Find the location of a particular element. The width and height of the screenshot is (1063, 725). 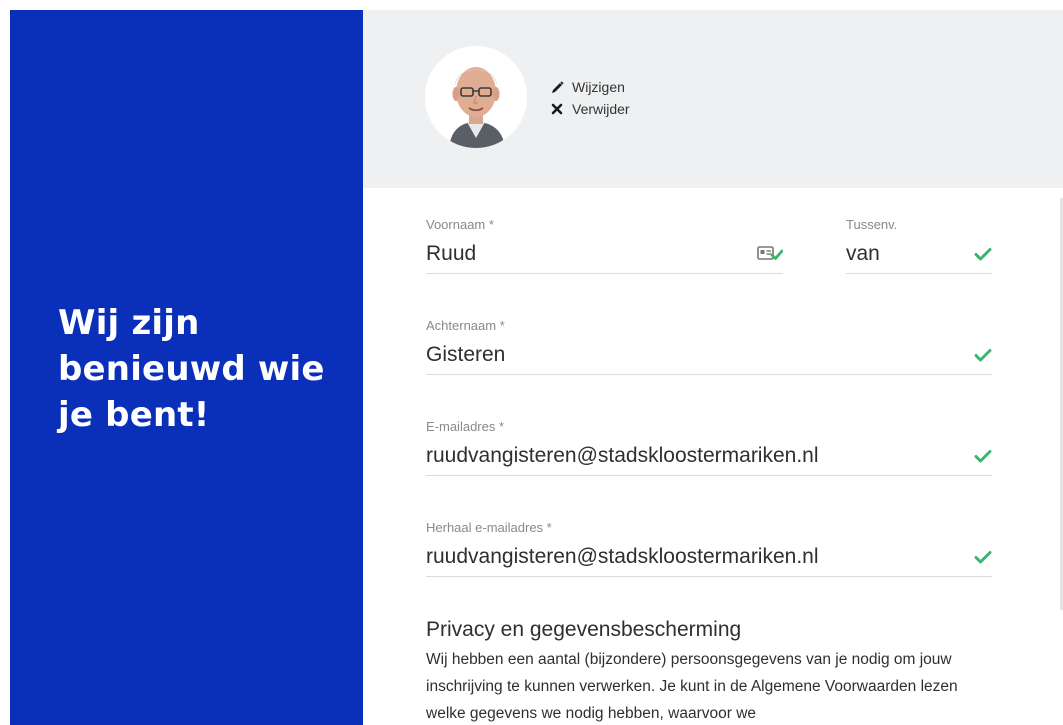

pencil-icon is located at coordinates (559, 87).